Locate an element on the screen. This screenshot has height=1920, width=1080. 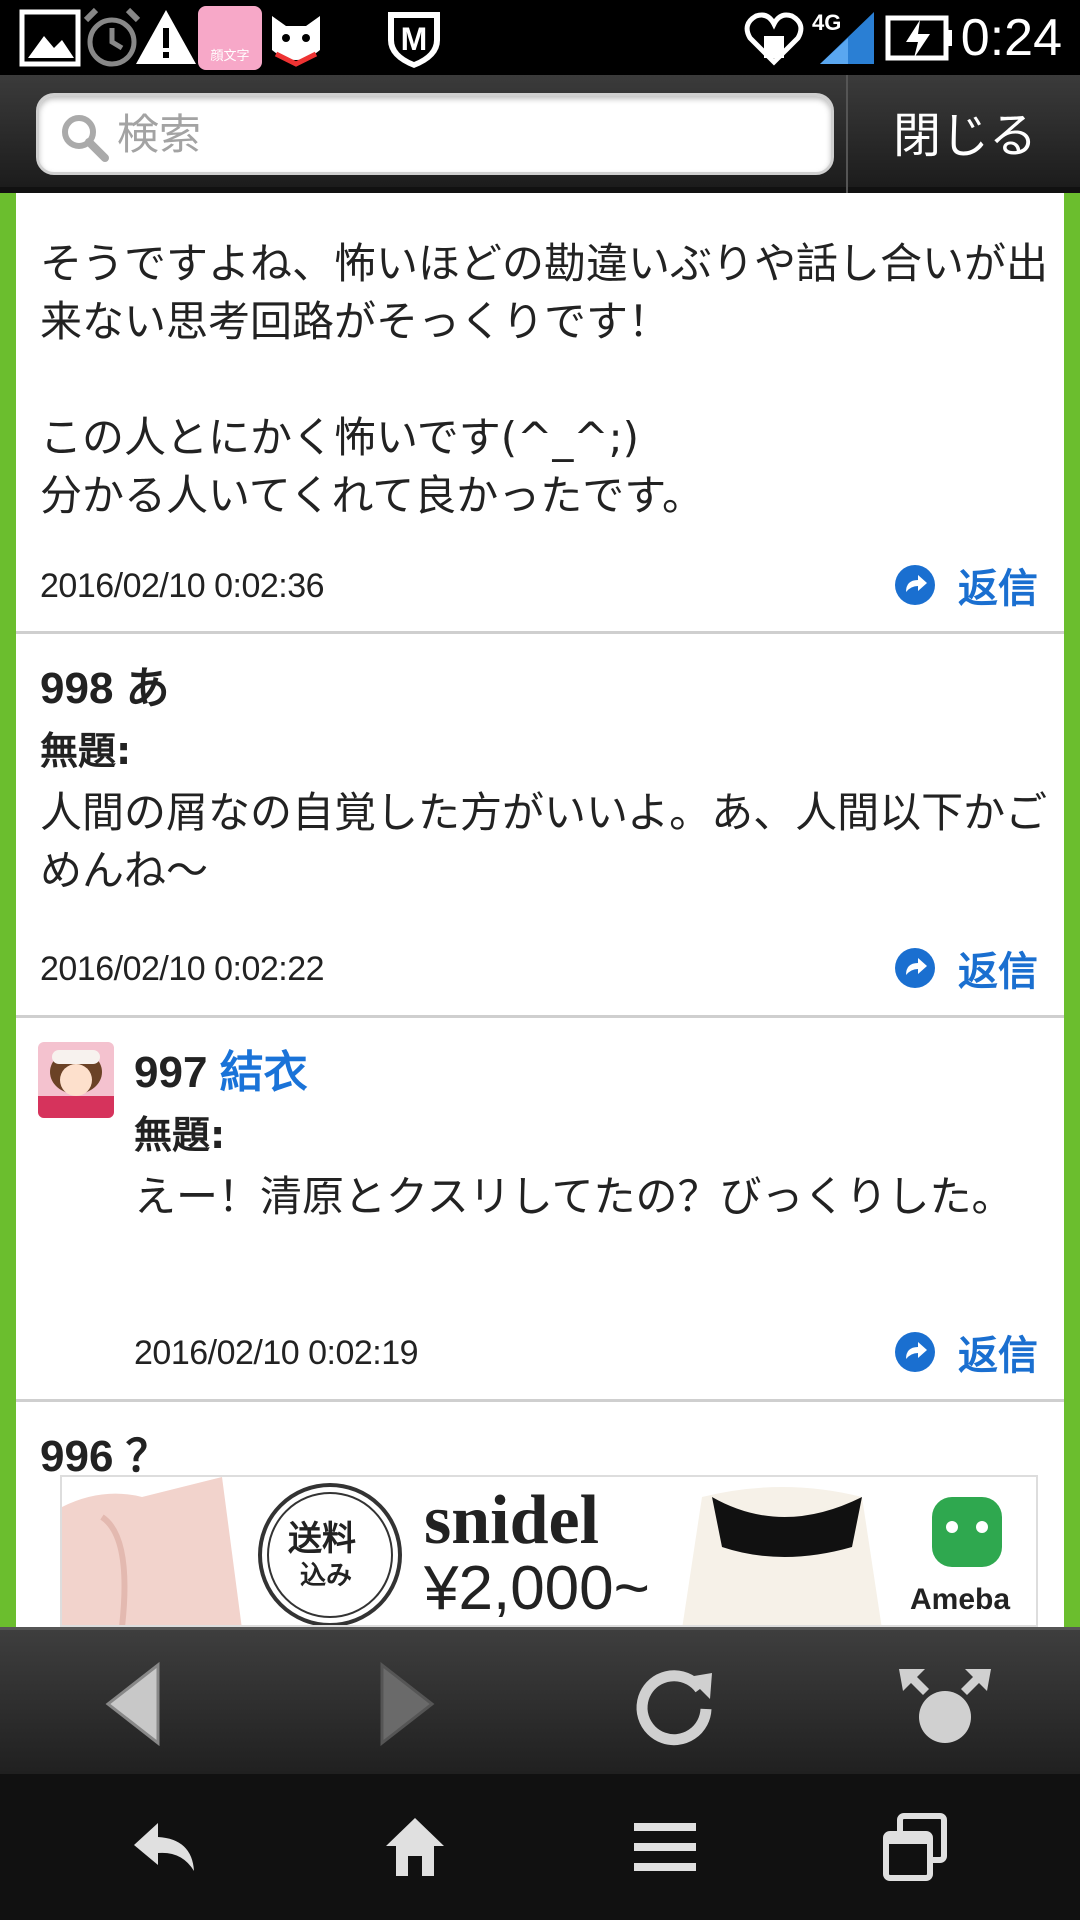
post-header: 997 結衣 is located at coordinates (221, 1068).